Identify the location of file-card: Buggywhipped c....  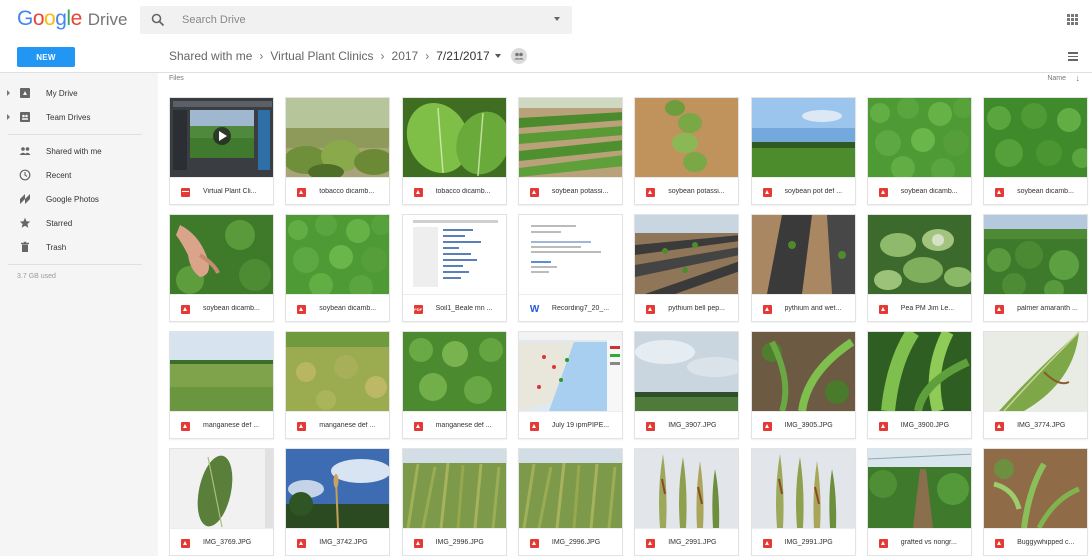
(1036, 502).